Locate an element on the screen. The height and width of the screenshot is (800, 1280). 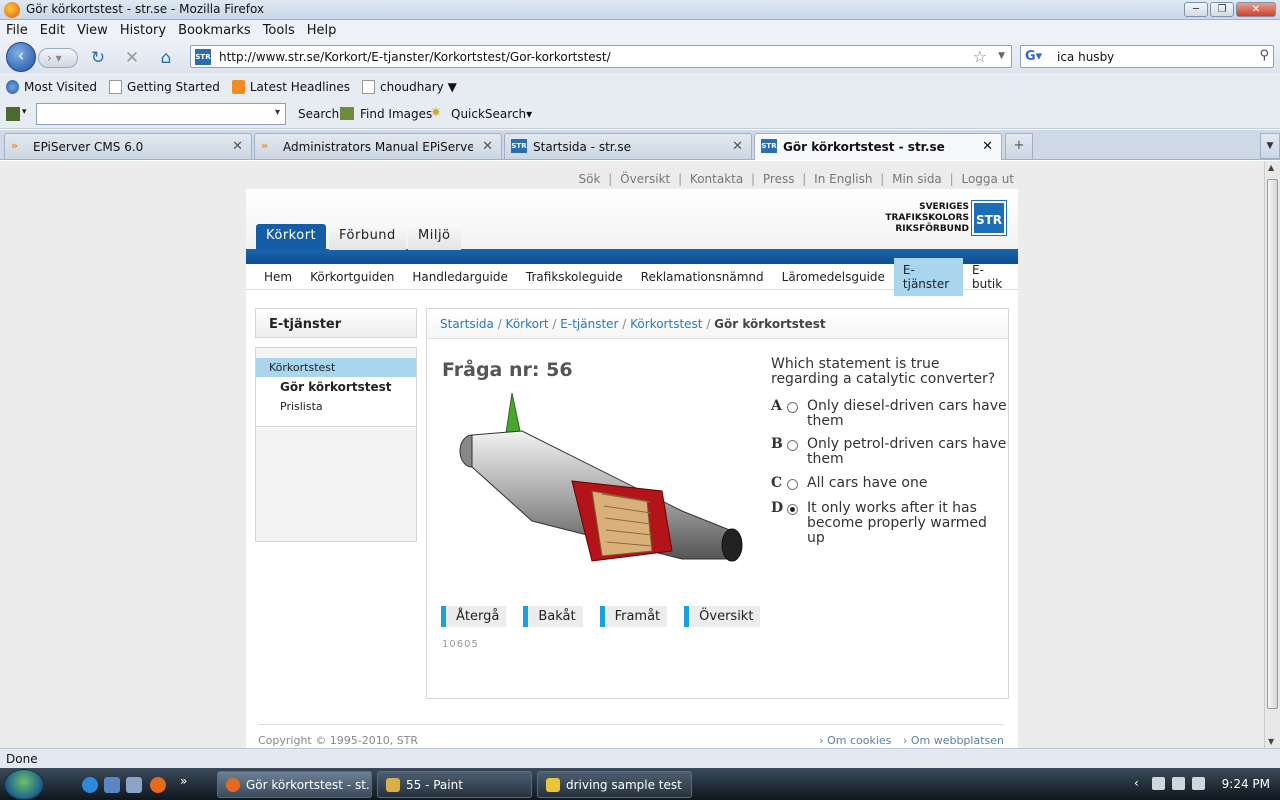
subnav-hem: Hem is located at coordinates (278, 277).